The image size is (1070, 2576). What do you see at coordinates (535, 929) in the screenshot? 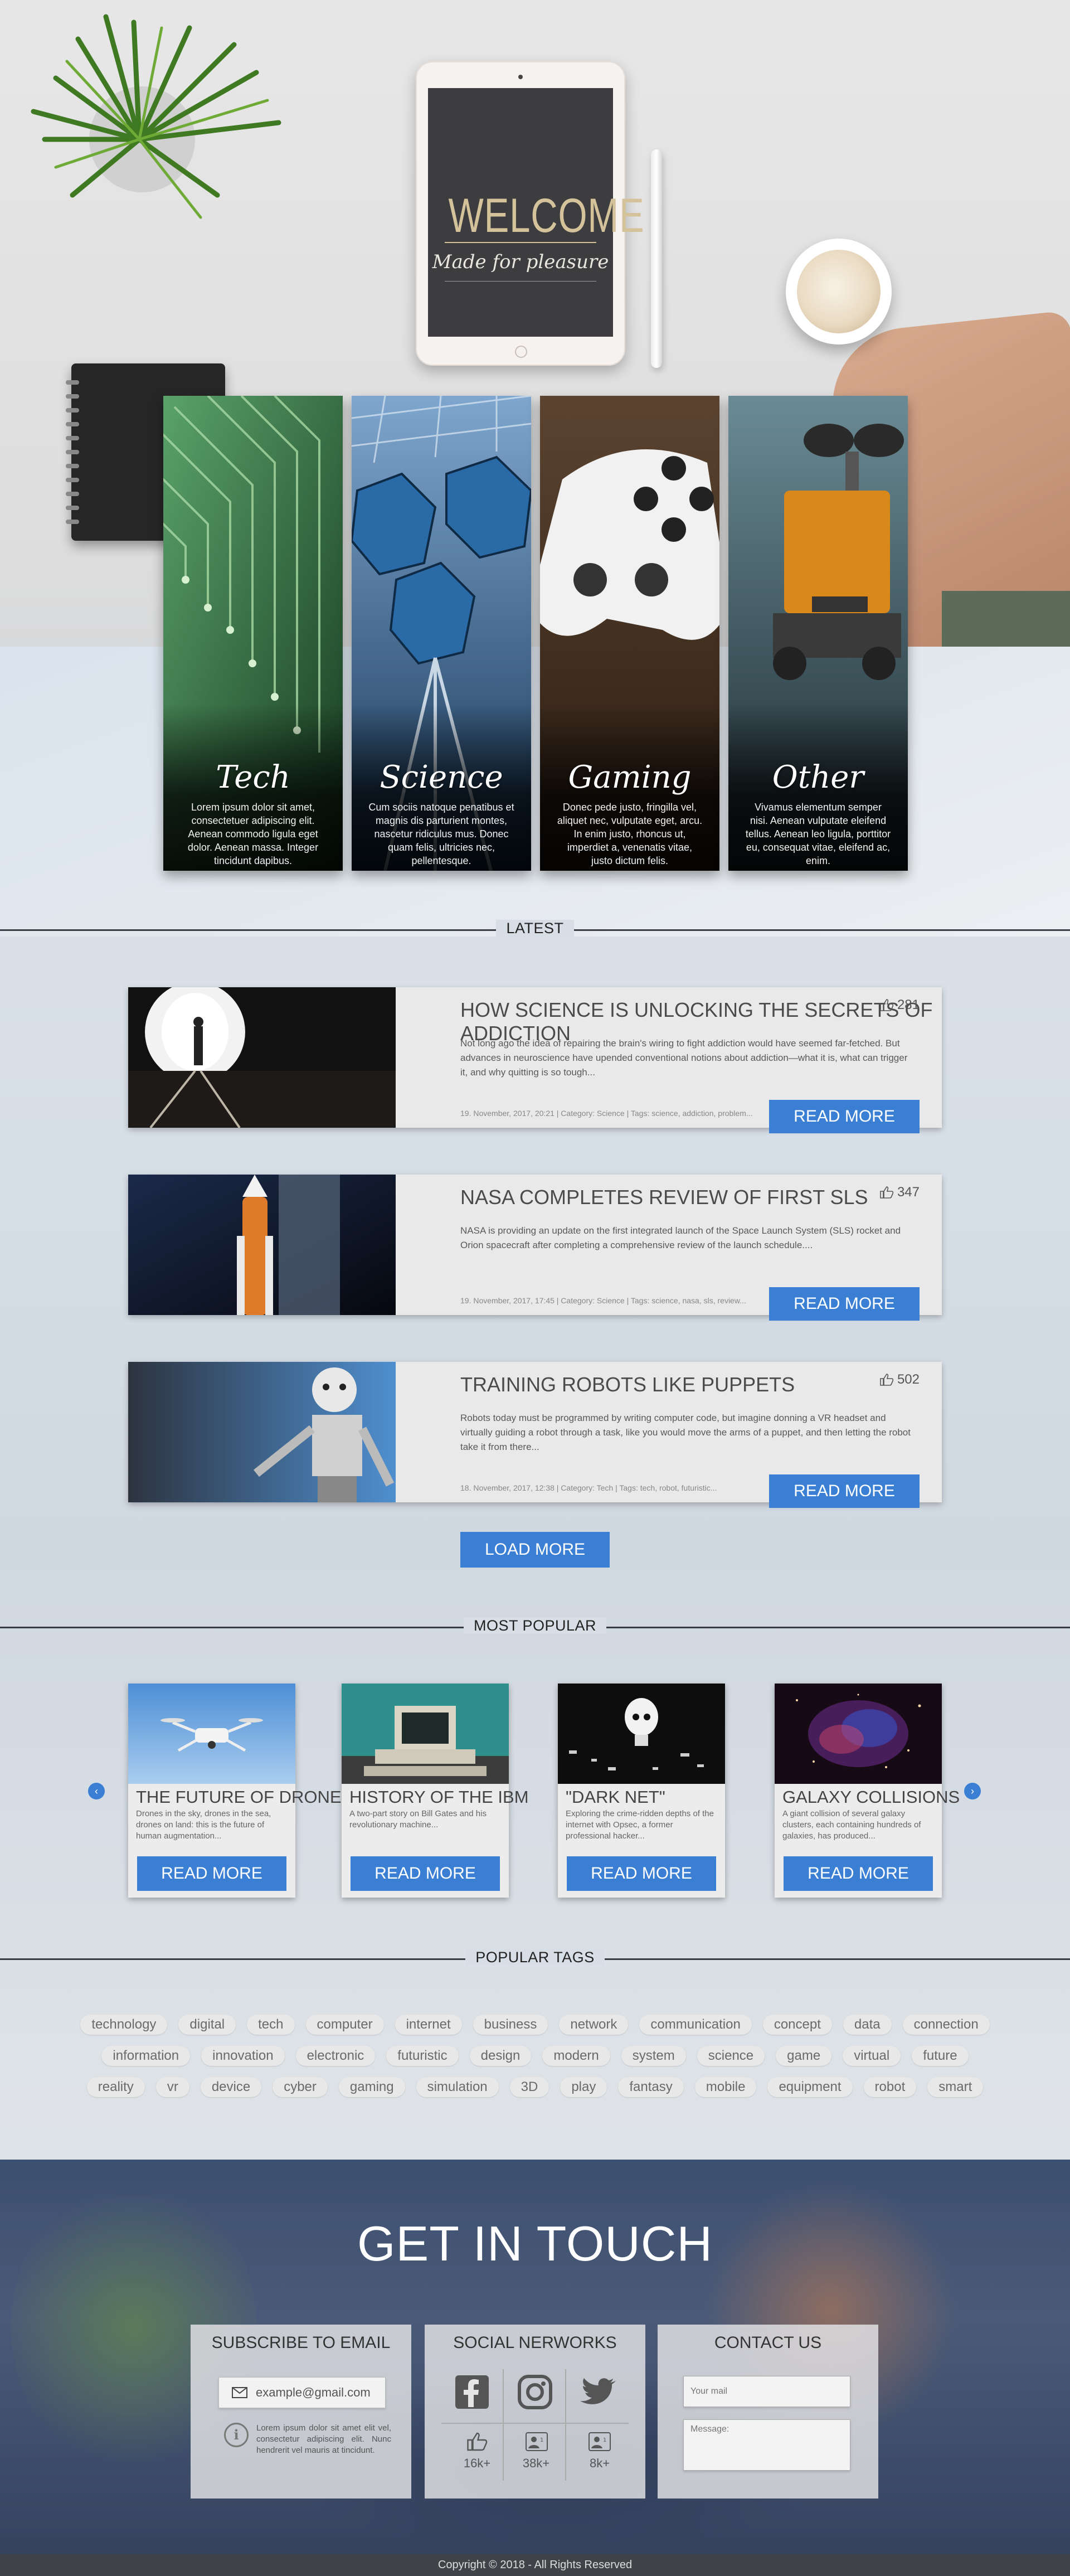
I see `latest-heading: LATEST` at bounding box center [535, 929].